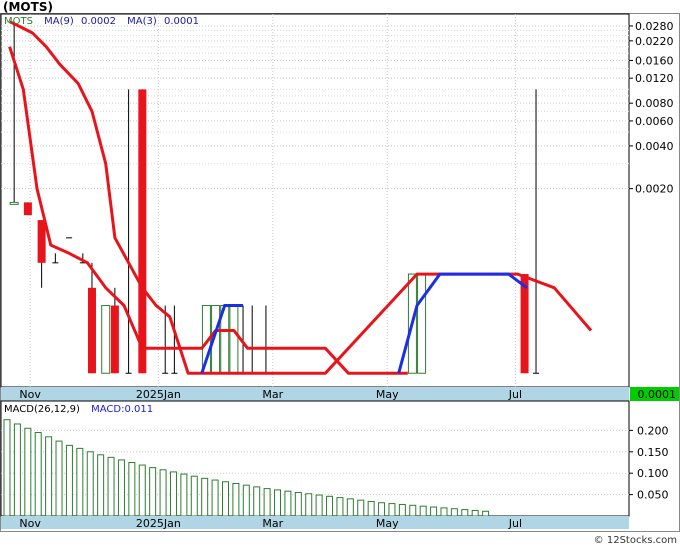 The height and width of the screenshot is (546, 680). What do you see at coordinates (272, 394) in the screenshot?
I see `price-x-tick-label: Mar` at bounding box center [272, 394].